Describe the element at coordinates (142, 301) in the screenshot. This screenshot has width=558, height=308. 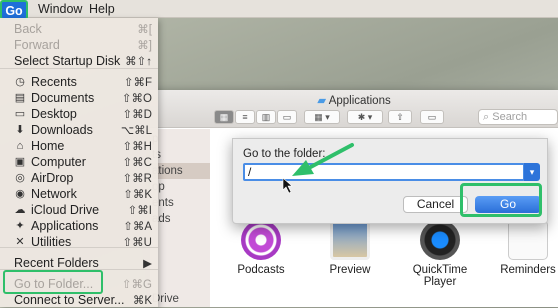
I see `menu-item-shortcut: ⌘K` at that location.